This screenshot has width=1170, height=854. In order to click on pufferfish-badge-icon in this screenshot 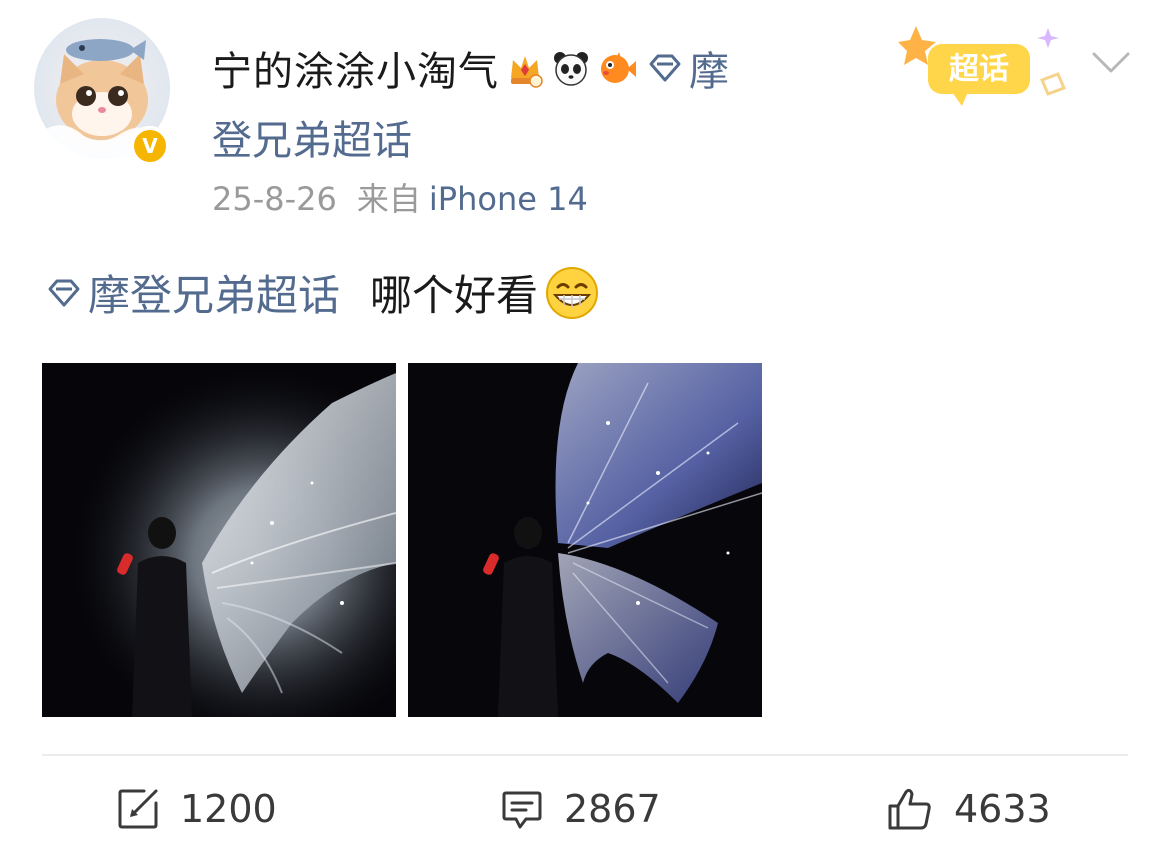, I will do `click(617, 68)`.